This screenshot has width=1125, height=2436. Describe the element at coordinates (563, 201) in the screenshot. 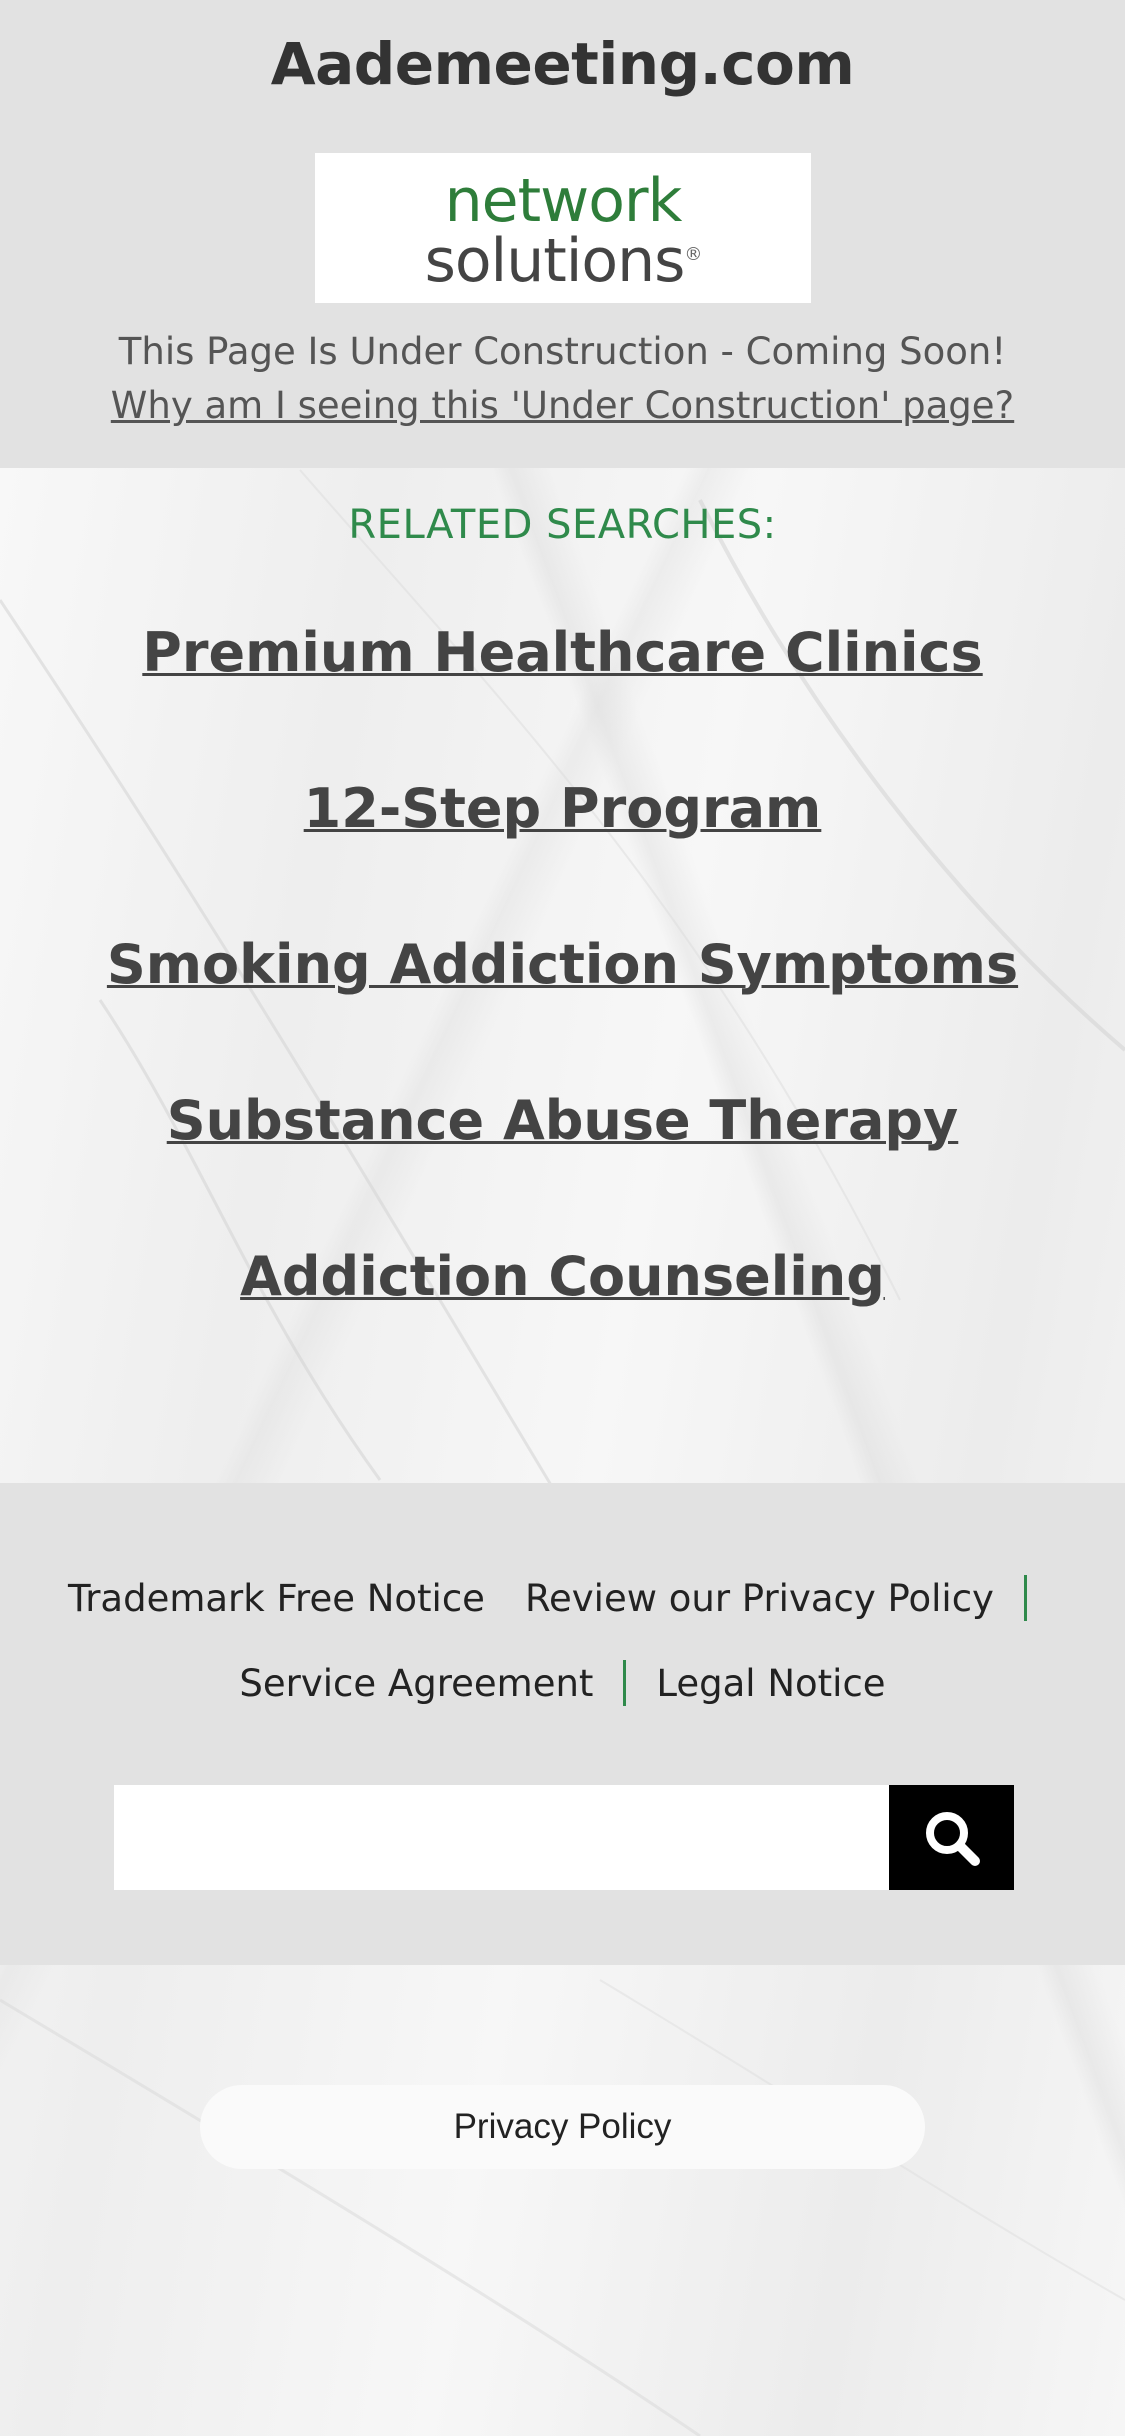

I see `logo-text-network: network` at that location.